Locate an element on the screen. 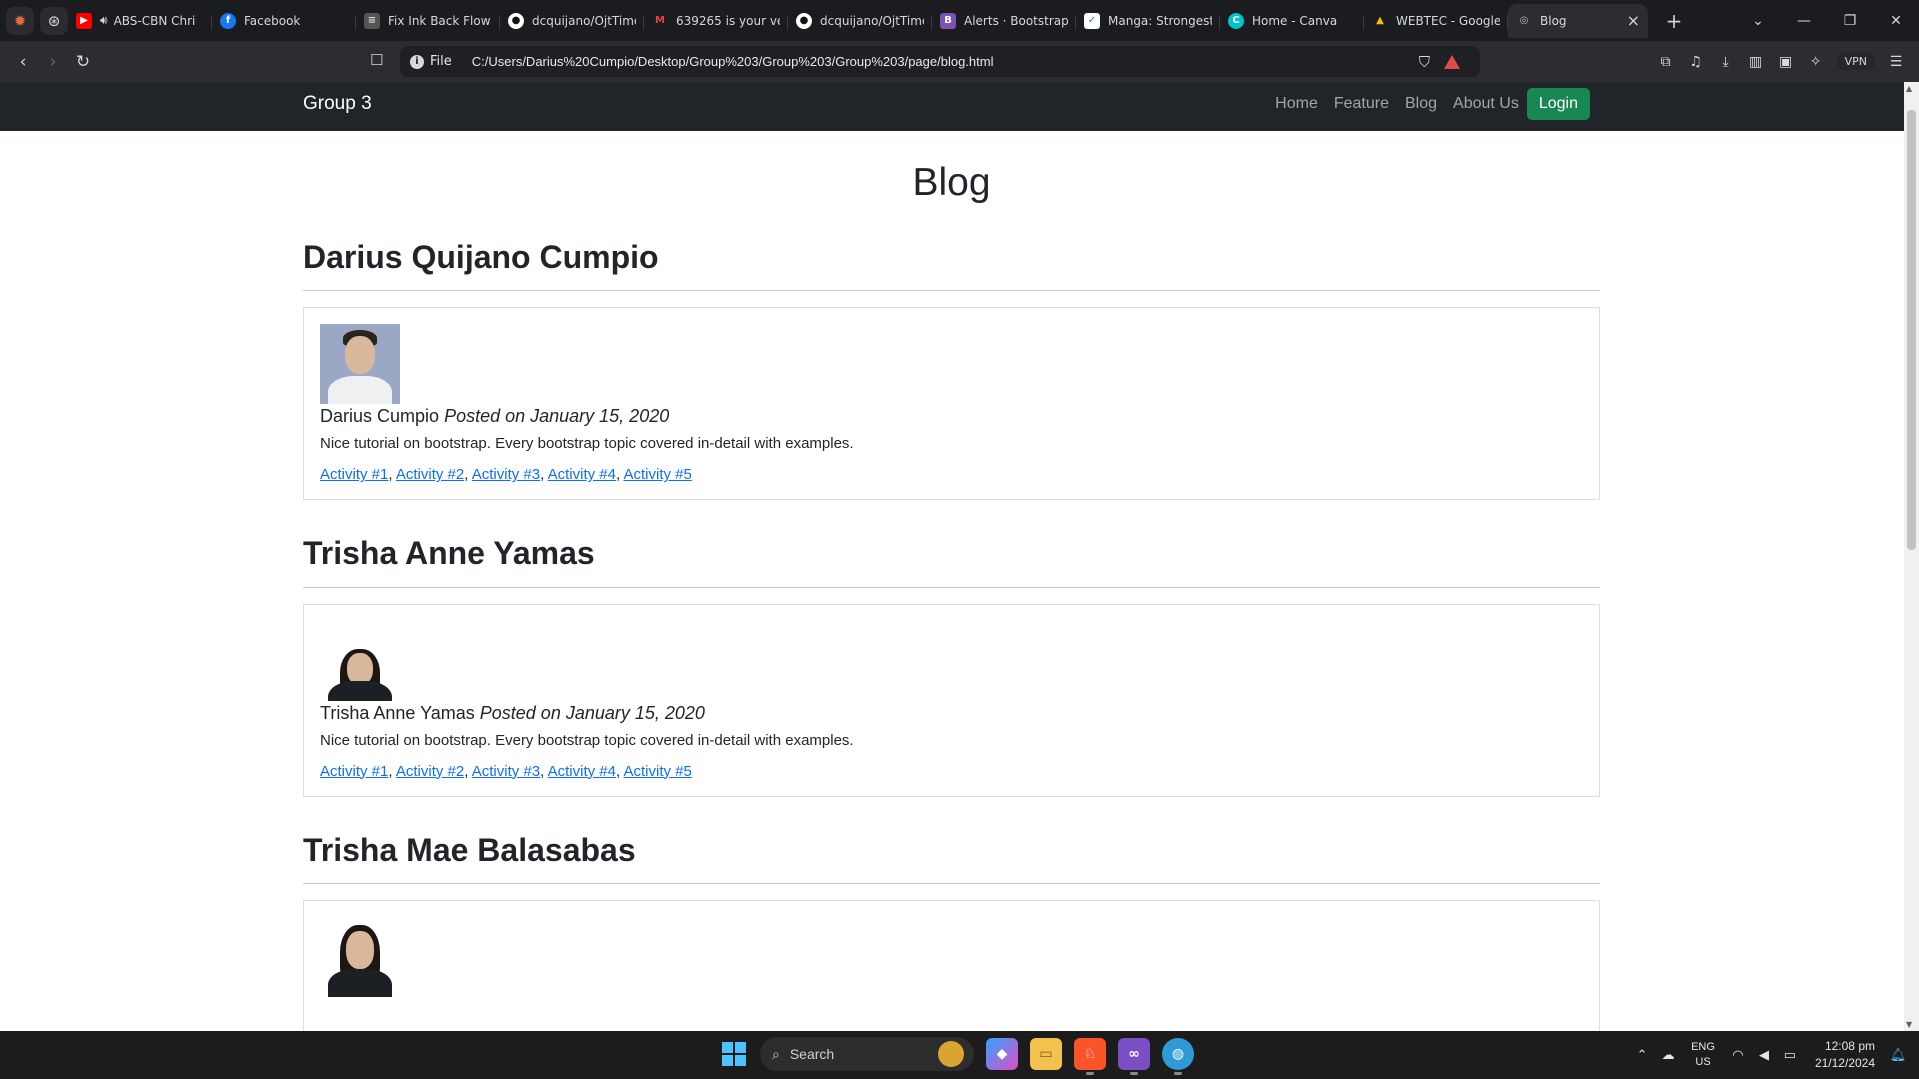 The image size is (1919, 1079). post-author: Trisha Anne Yamas is located at coordinates (397, 712).